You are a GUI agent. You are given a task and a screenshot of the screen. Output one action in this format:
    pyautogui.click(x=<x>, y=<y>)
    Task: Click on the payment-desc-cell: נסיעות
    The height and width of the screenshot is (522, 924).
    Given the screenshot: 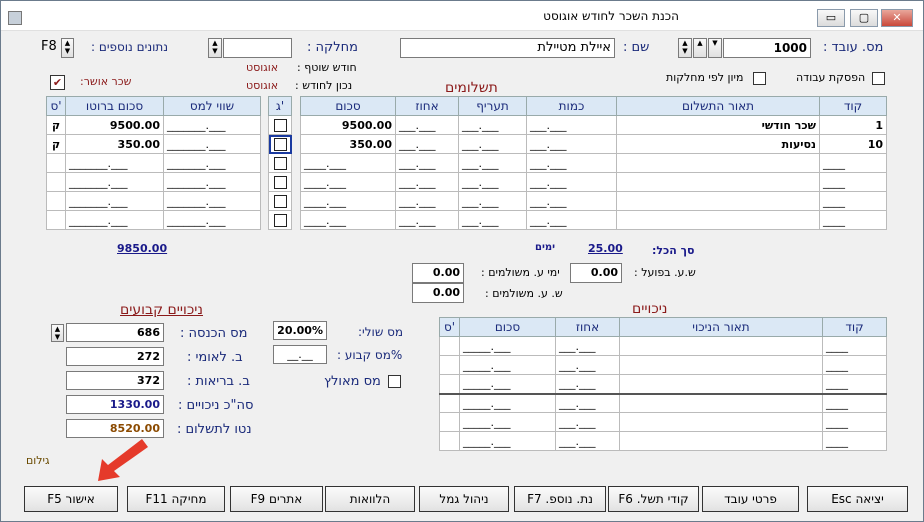 What is the action you would take?
    pyautogui.click(x=718, y=144)
    